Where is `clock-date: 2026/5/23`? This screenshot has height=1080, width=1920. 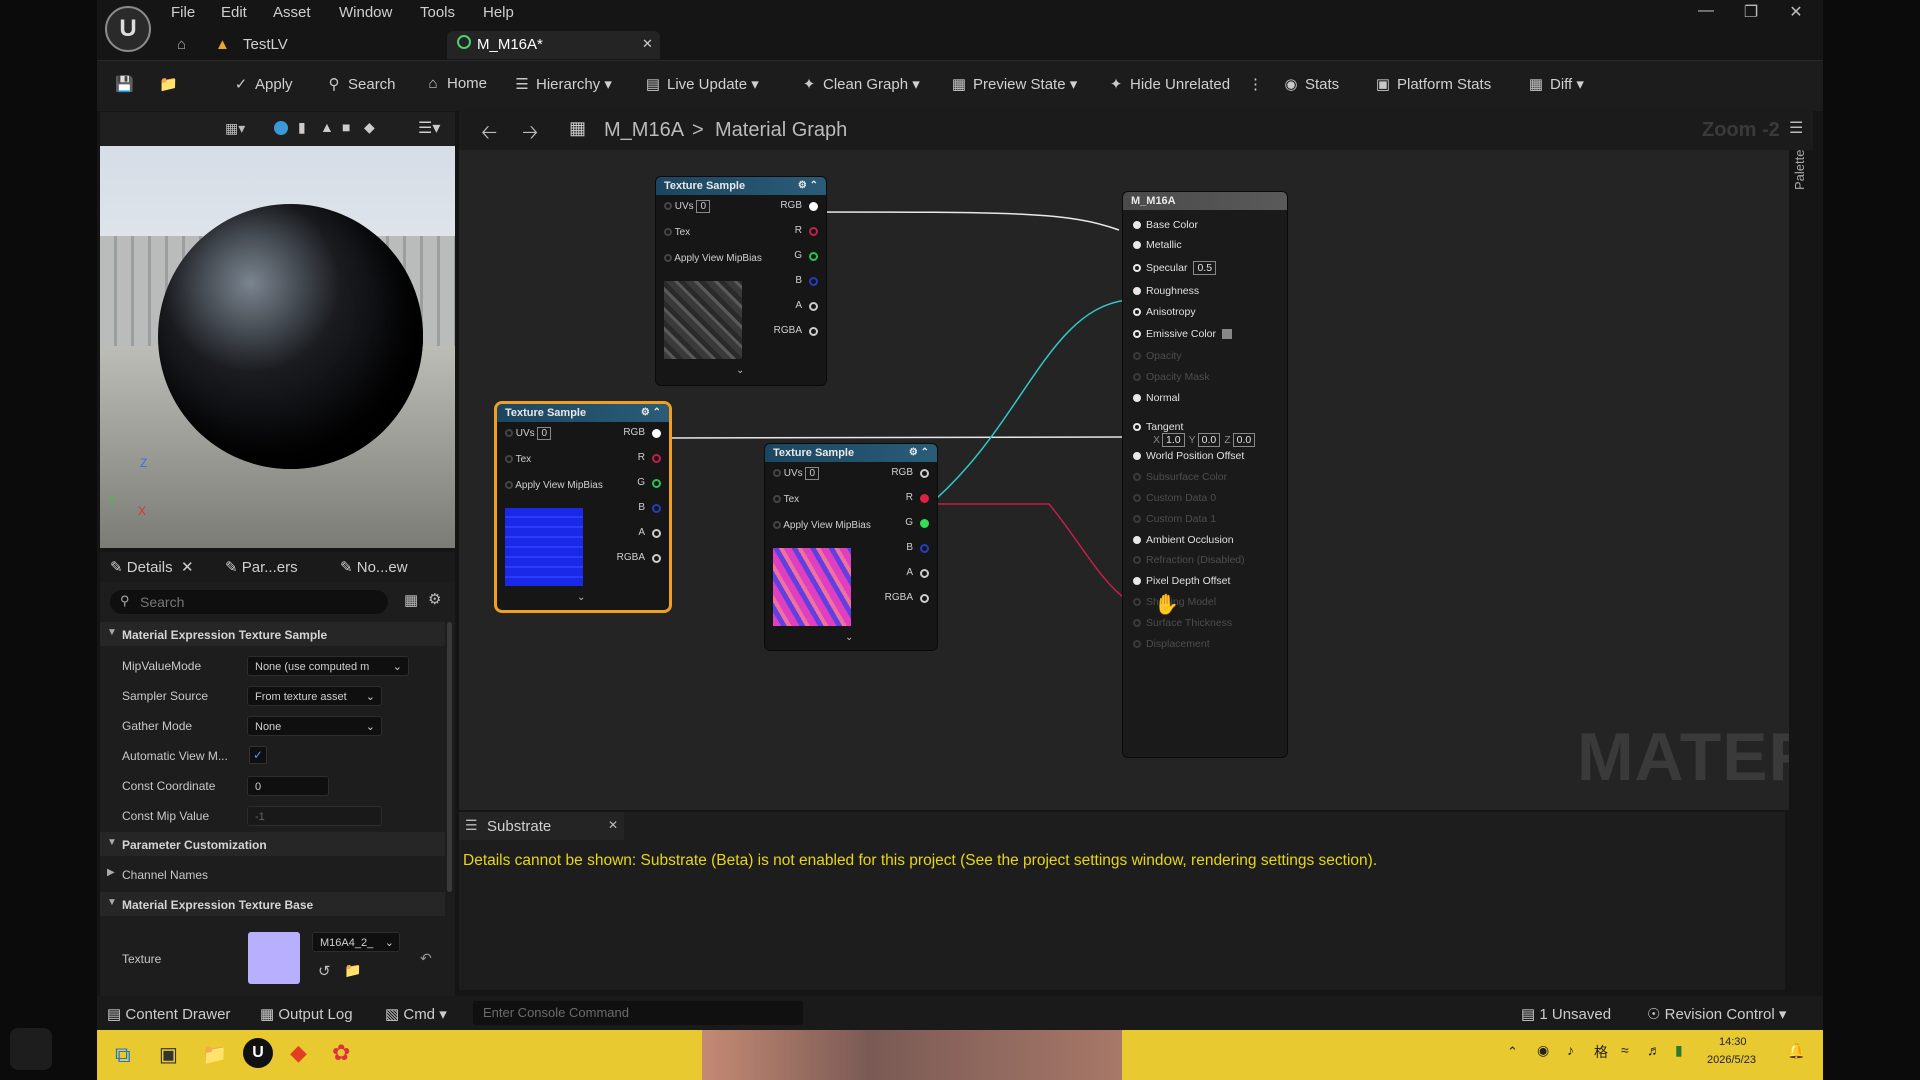 clock-date: 2026/5/23 is located at coordinates (1731, 1060).